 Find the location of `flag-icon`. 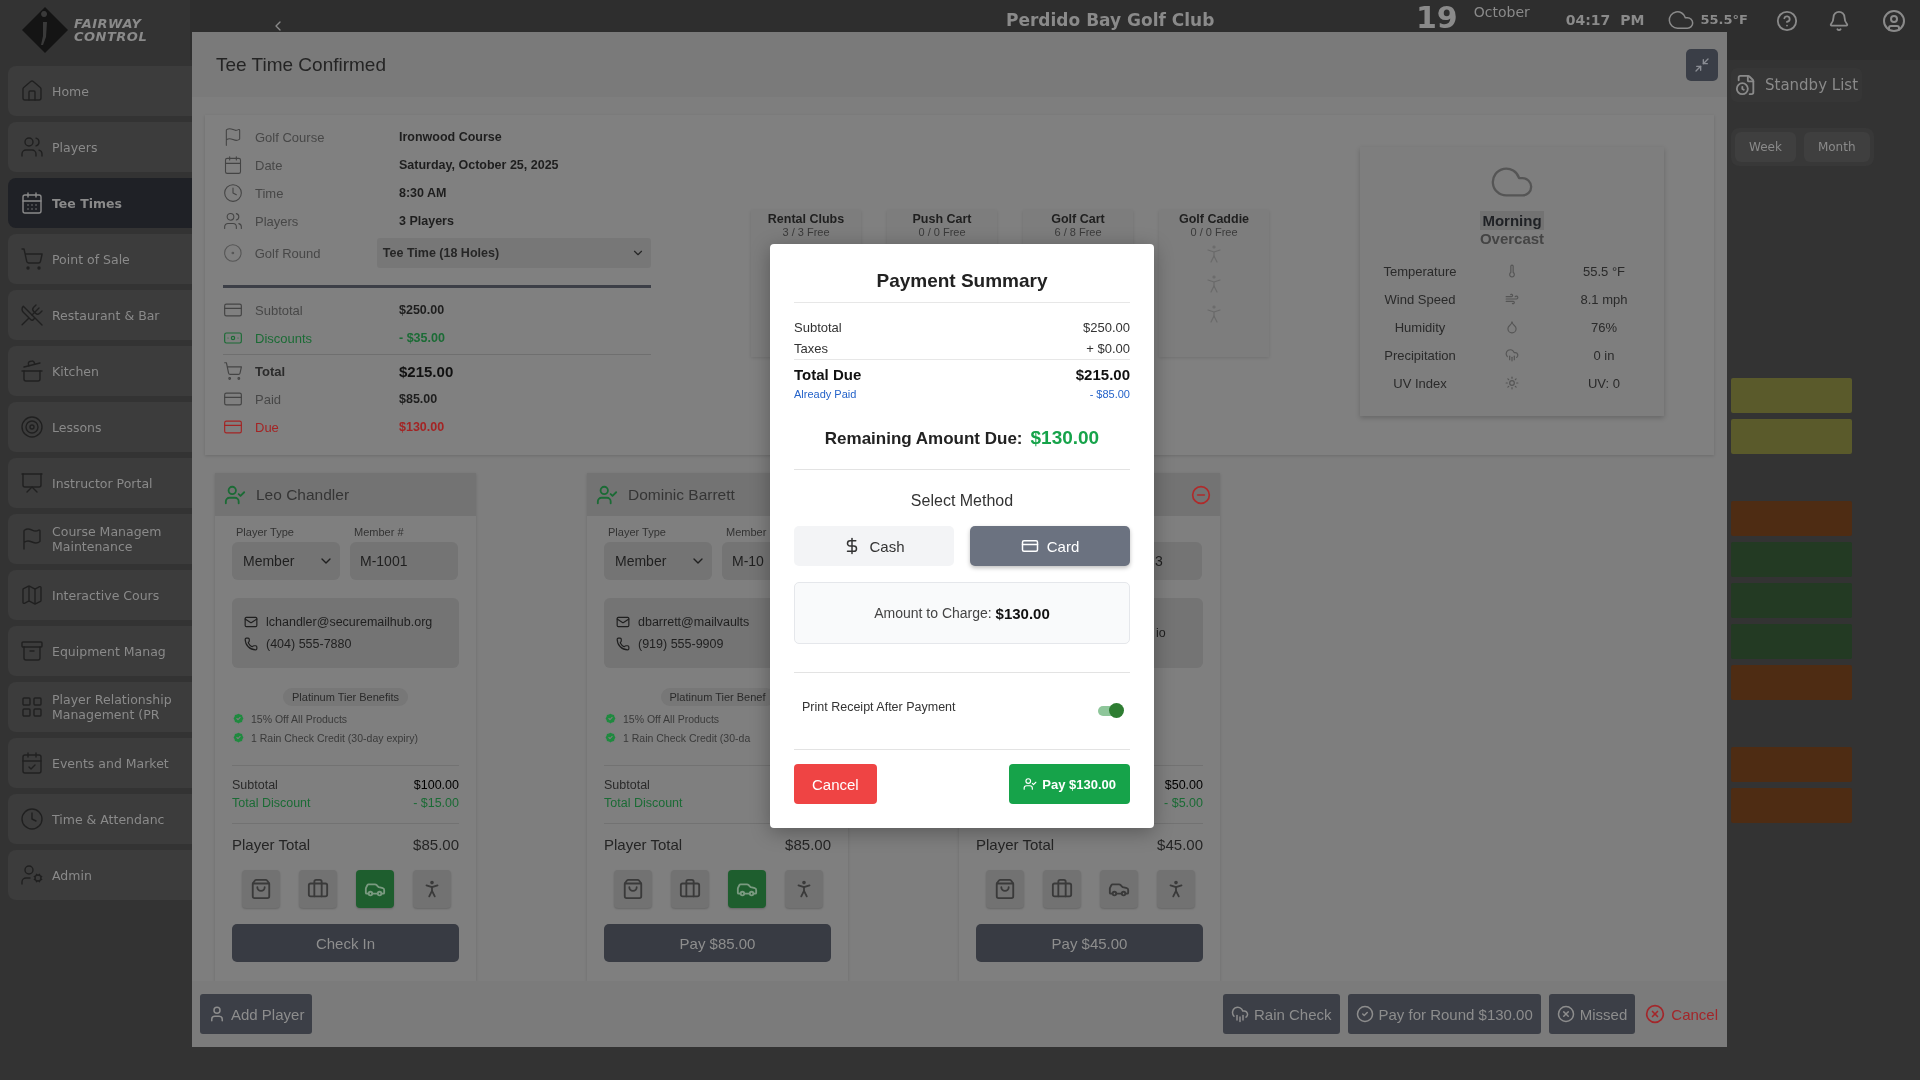

flag-icon is located at coordinates (233, 137).